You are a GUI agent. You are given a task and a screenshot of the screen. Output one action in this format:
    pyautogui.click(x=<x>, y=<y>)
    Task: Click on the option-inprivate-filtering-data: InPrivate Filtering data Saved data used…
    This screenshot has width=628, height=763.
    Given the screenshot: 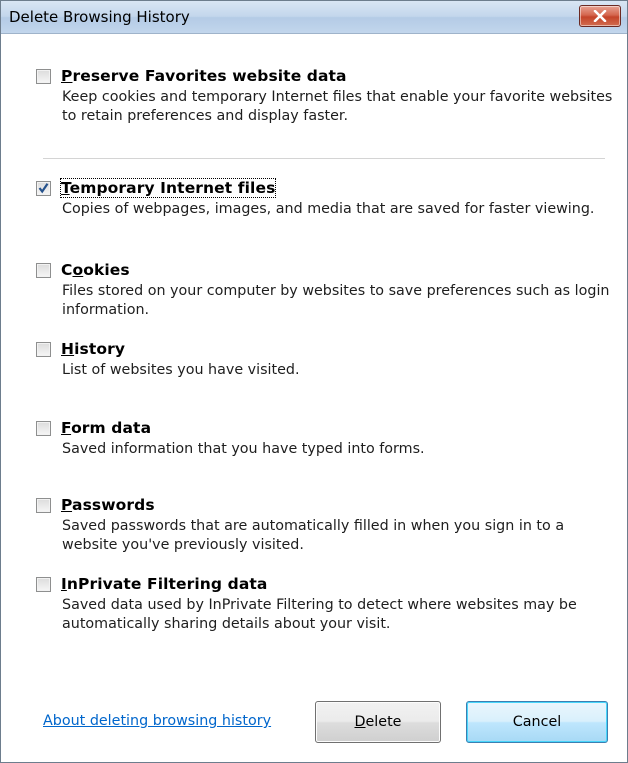 What is the action you would take?
    pyautogui.click(x=326, y=604)
    